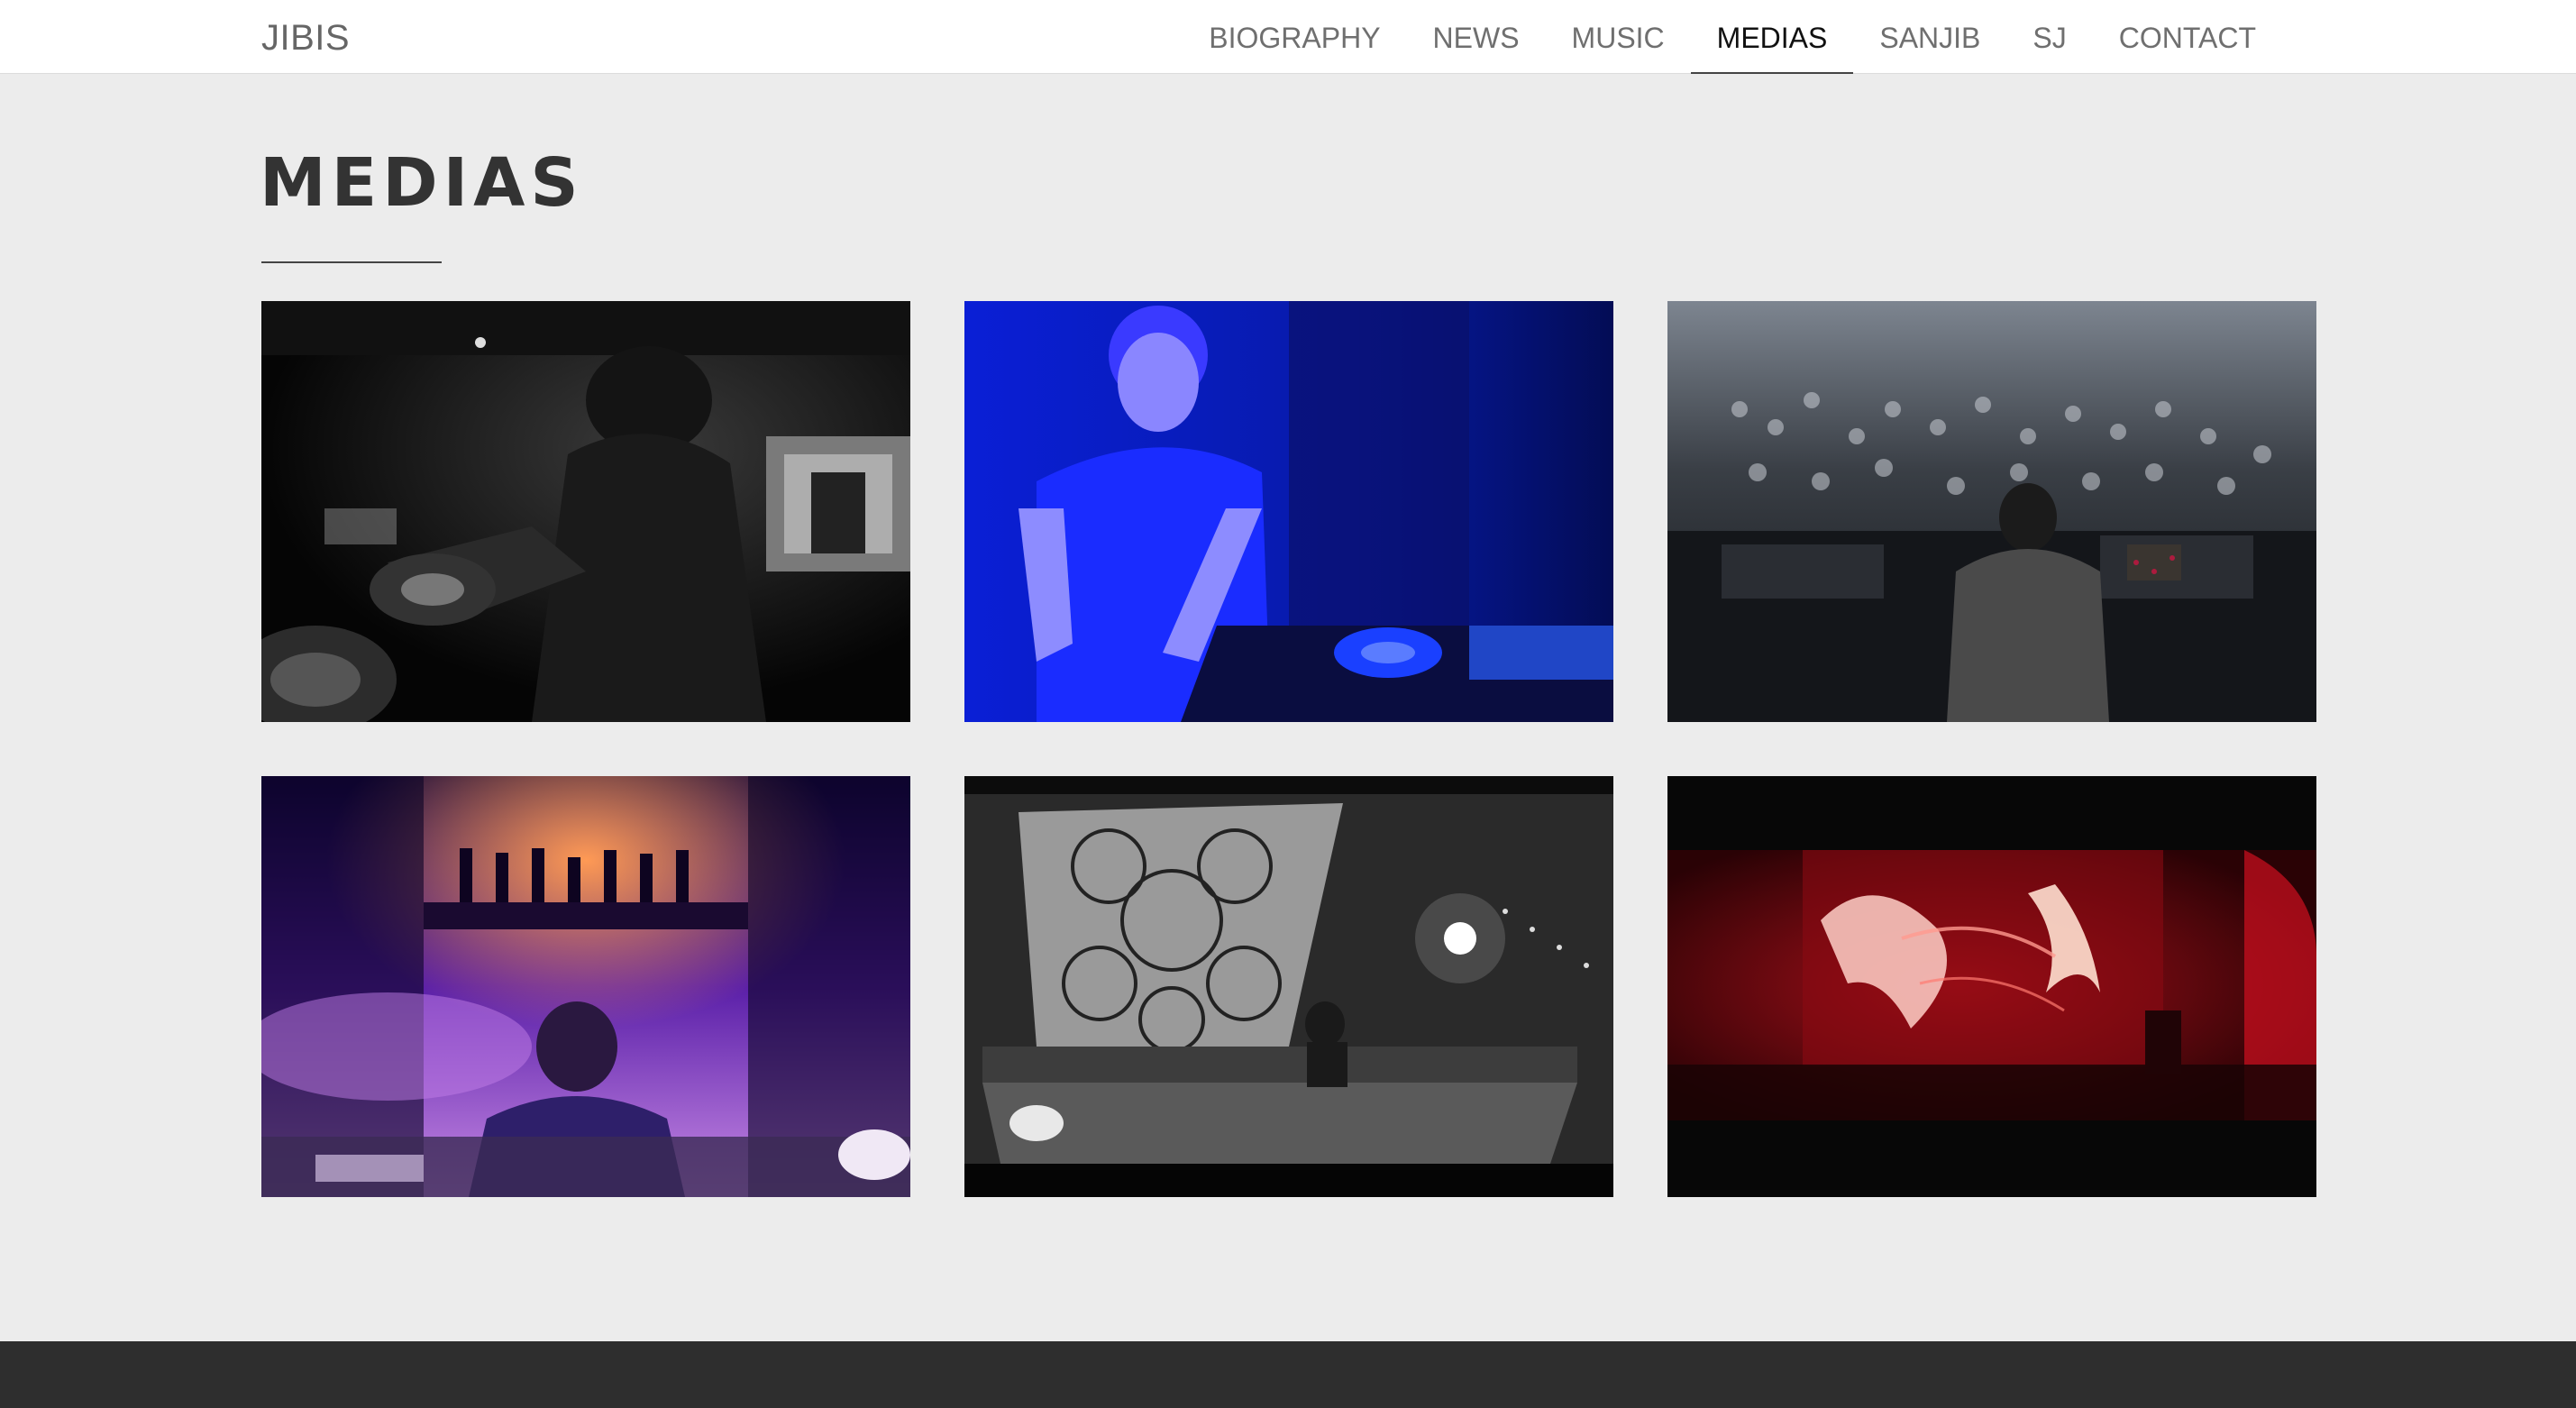 The image size is (2576, 1408). What do you see at coordinates (1477, 37) in the screenshot?
I see `nav-item-news: NEWS` at bounding box center [1477, 37].